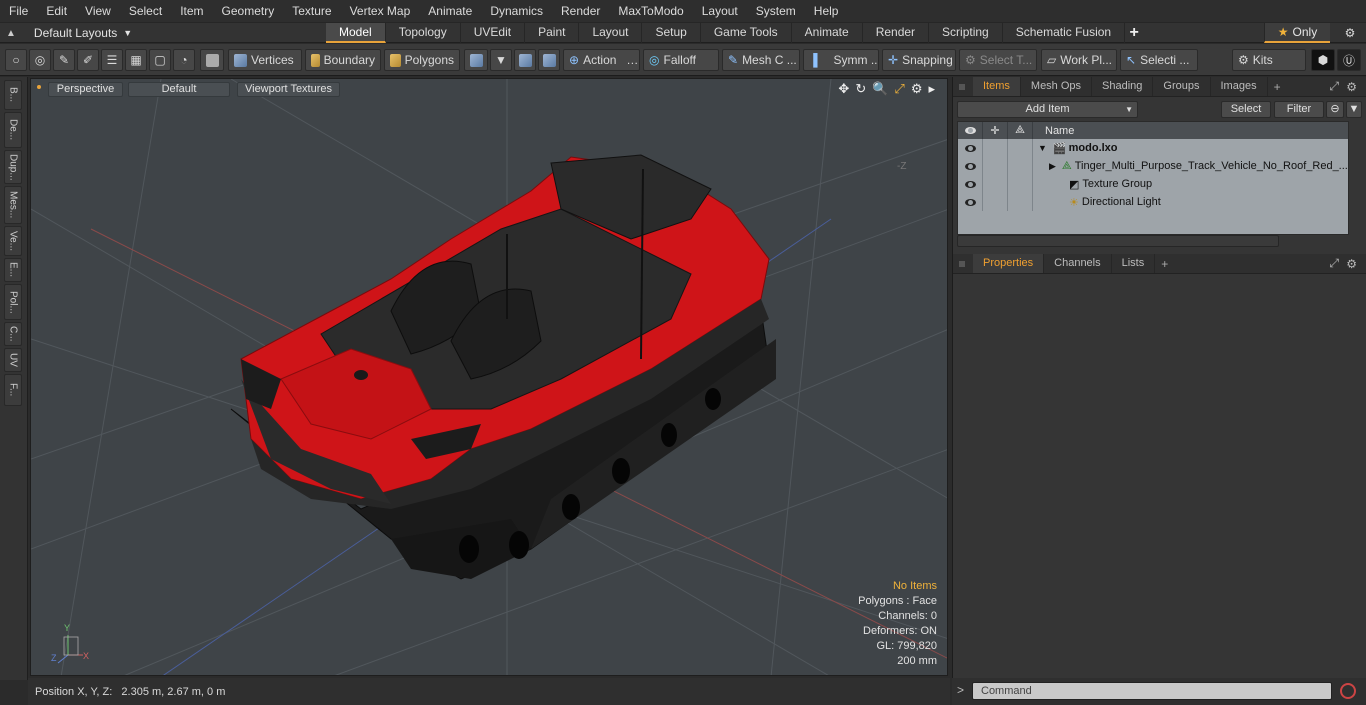 The width and height of the screenshot is (1366, 705). I want to click on material-icon, so click(476, 60).